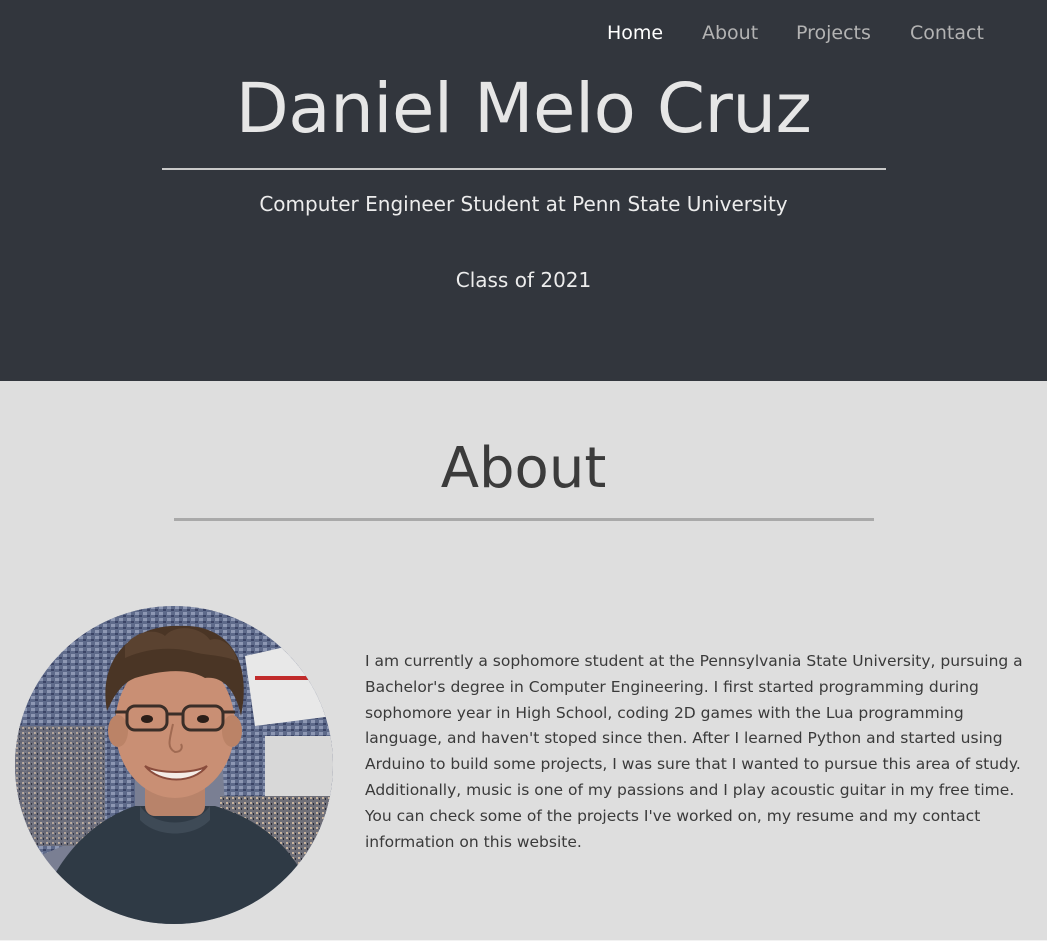 This screenshot has width=1047, height=941. What do you see at coordinates (174, 765) in the screenshot?
I see `profile-photo` at bounding box center [174, 765].